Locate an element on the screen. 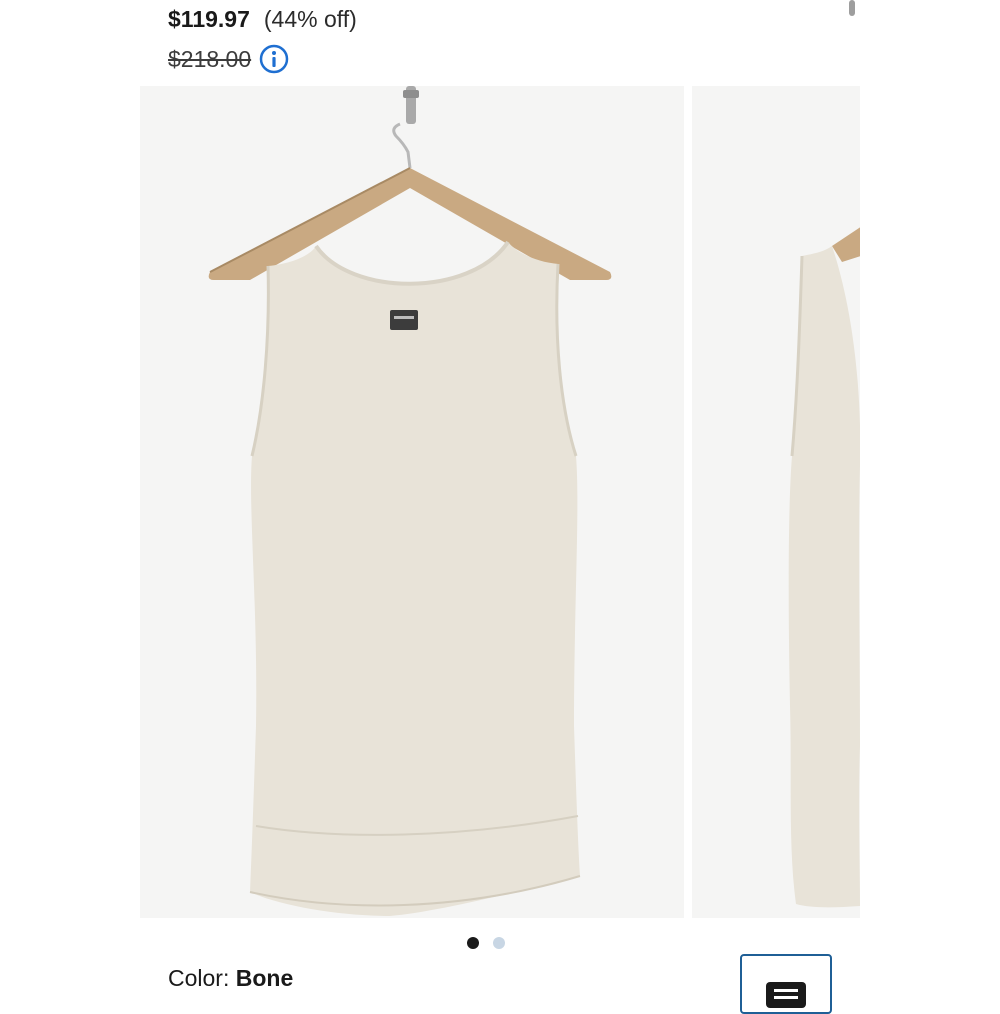  right-margin is located at coordinates (930, 500).